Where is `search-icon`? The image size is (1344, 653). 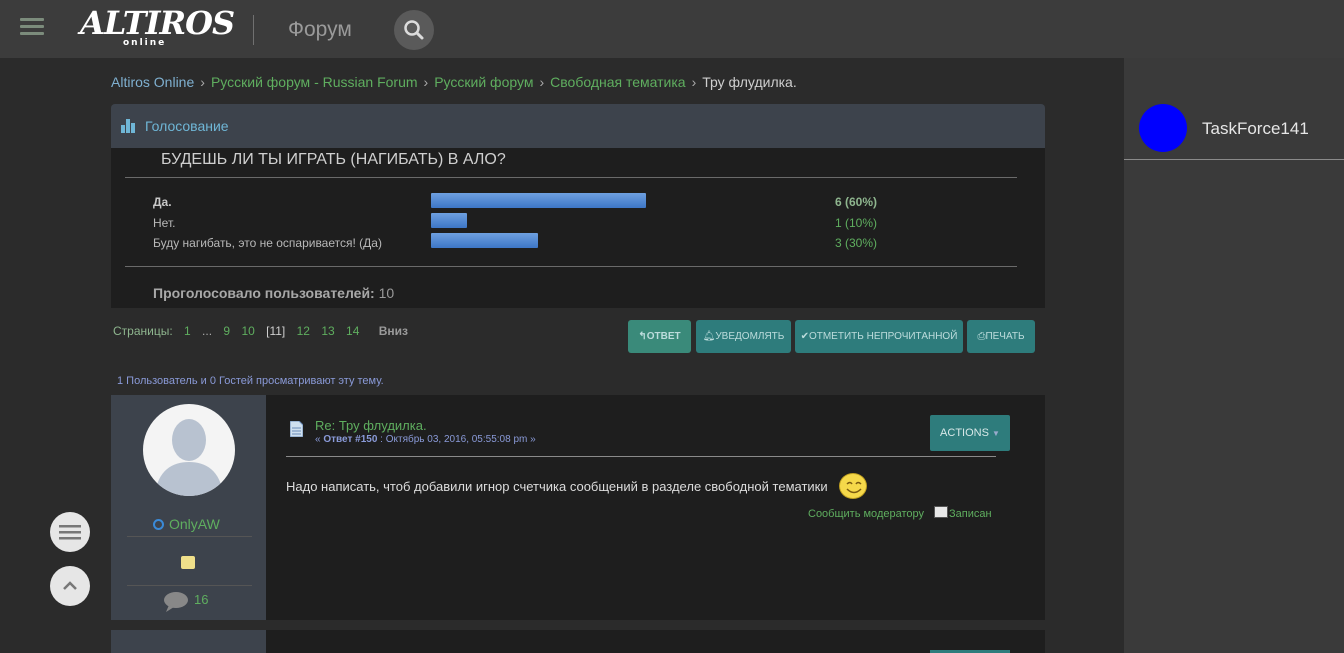 search-icon is located at coordinates (414, 30).